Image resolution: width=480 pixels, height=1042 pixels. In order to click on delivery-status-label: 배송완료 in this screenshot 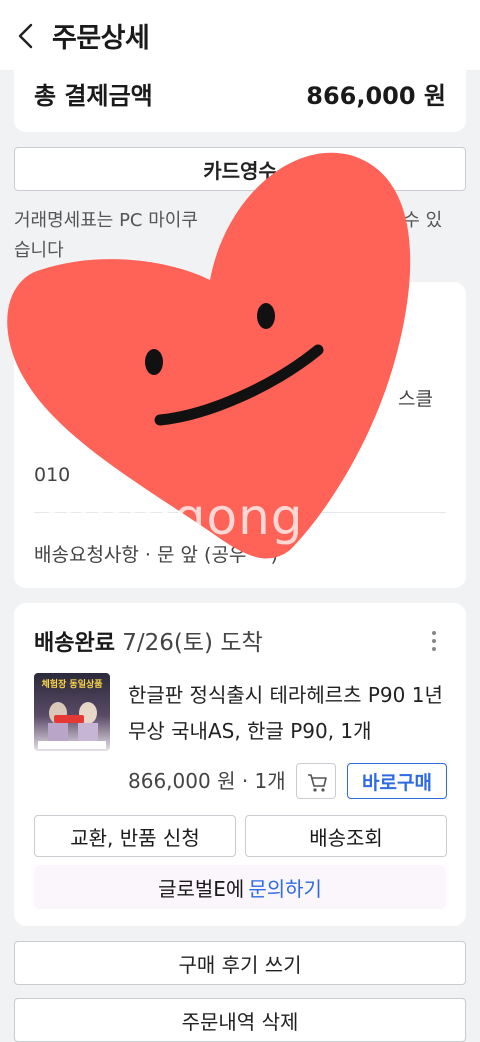, I will do `click(74, 643)`.